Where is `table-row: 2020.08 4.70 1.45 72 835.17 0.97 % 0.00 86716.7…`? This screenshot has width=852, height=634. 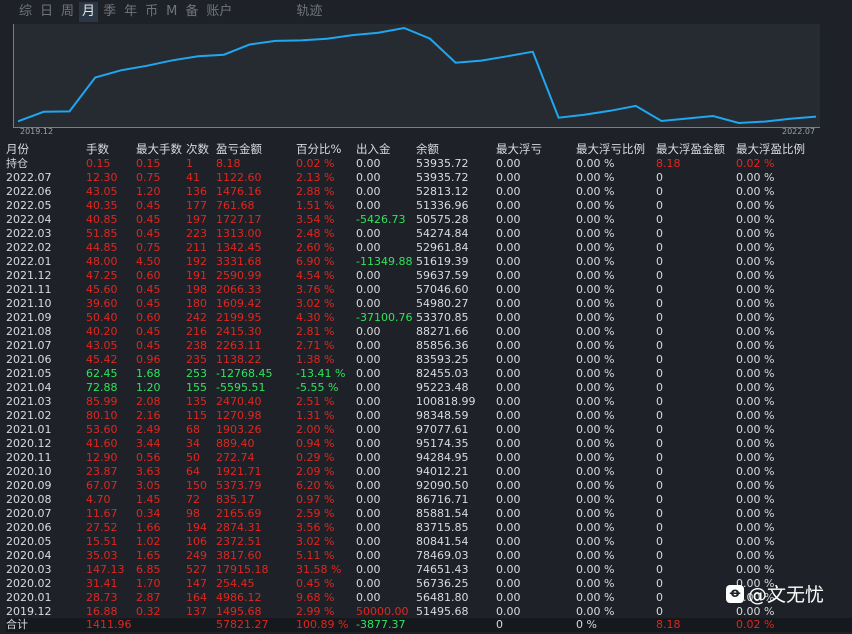 table-row: 2020.08 4.70 1.45 72 835.17 0.97 % 0.00 86716.7… is located at coordinates (429, 500).